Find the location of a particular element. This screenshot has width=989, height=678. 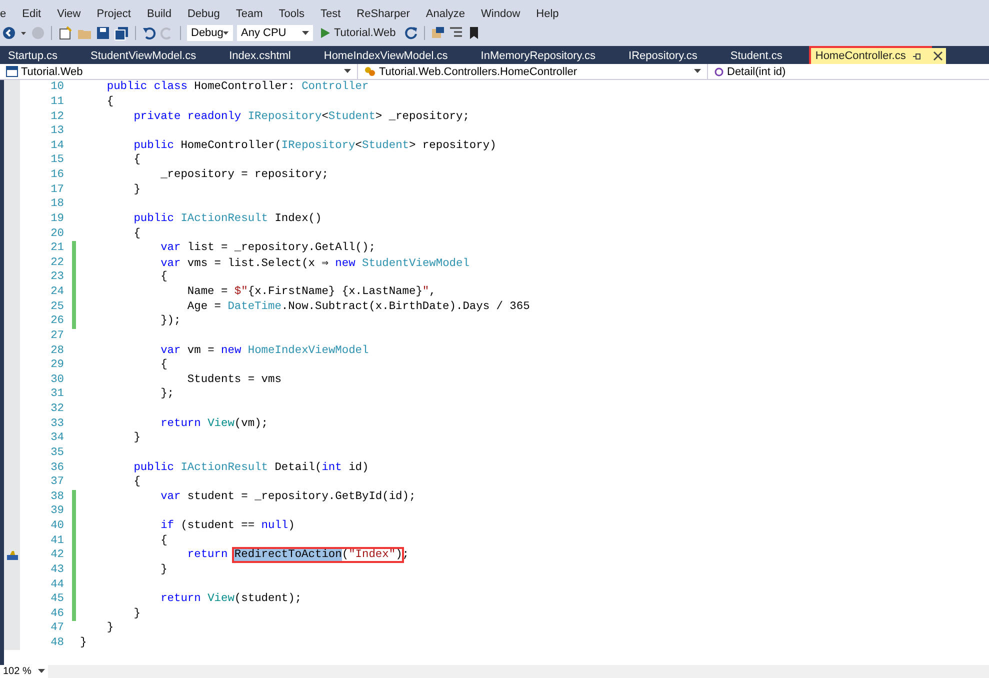

file-tab: Student.cs is located at coordinates (759, 56).